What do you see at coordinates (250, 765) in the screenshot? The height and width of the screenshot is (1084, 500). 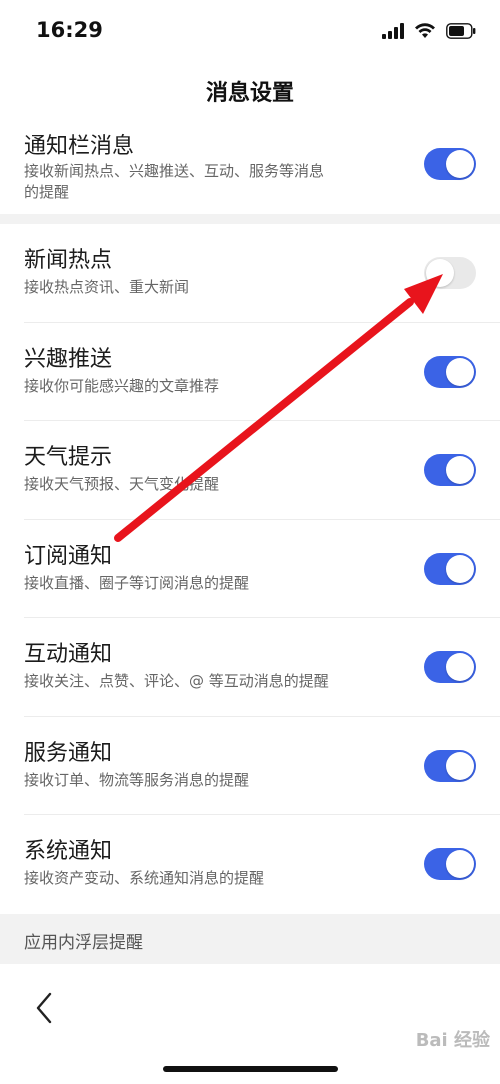 I see `setting-row: 服务通知 接收订单、物流等服务消息的提醒` at bounding box center [250, 765].